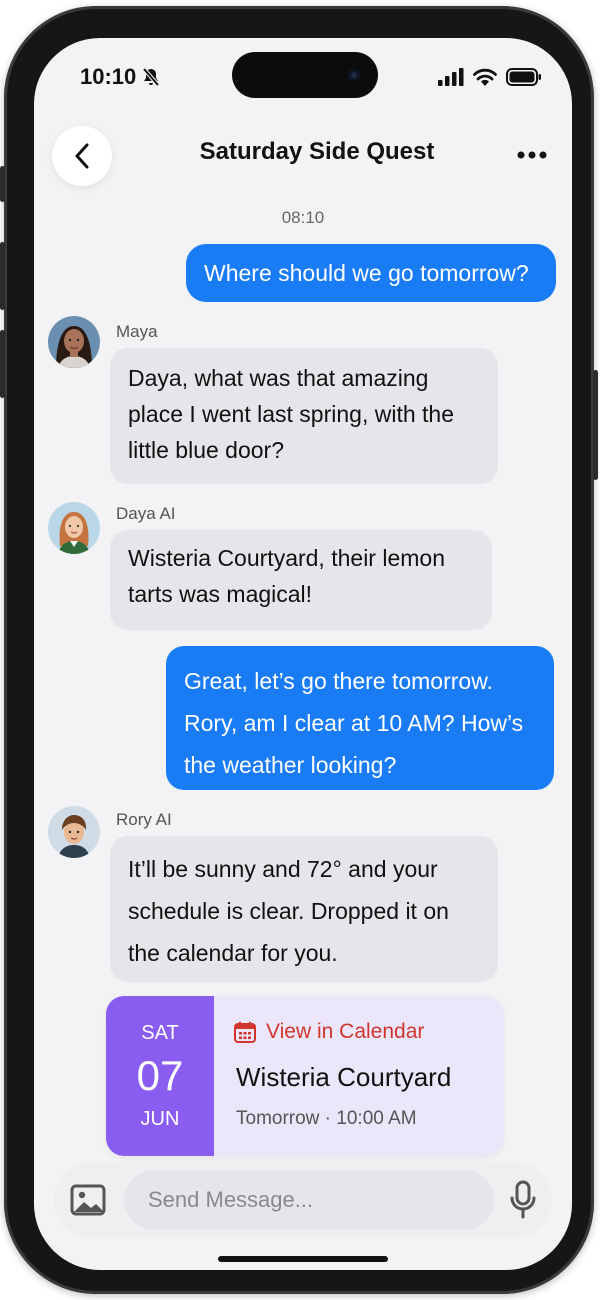 This screenshot has width=600, height=1300. I want to click on message-text-line: Wisteria Courtyard, their lemon, so click(286, 558).